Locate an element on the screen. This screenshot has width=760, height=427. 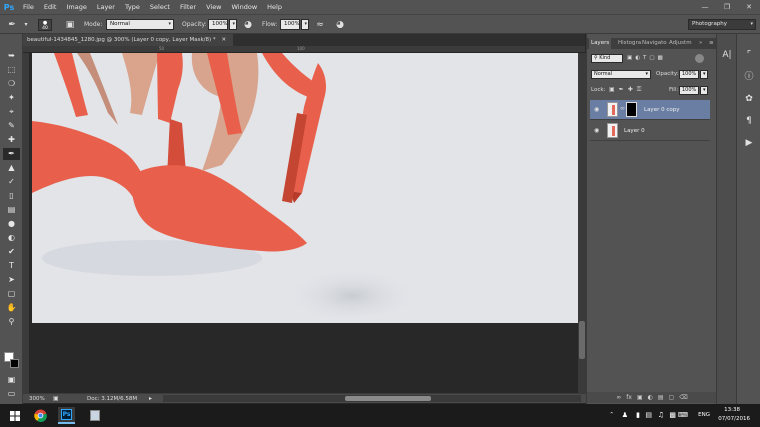
windows-start-icon is located at coordinates (14, 415).